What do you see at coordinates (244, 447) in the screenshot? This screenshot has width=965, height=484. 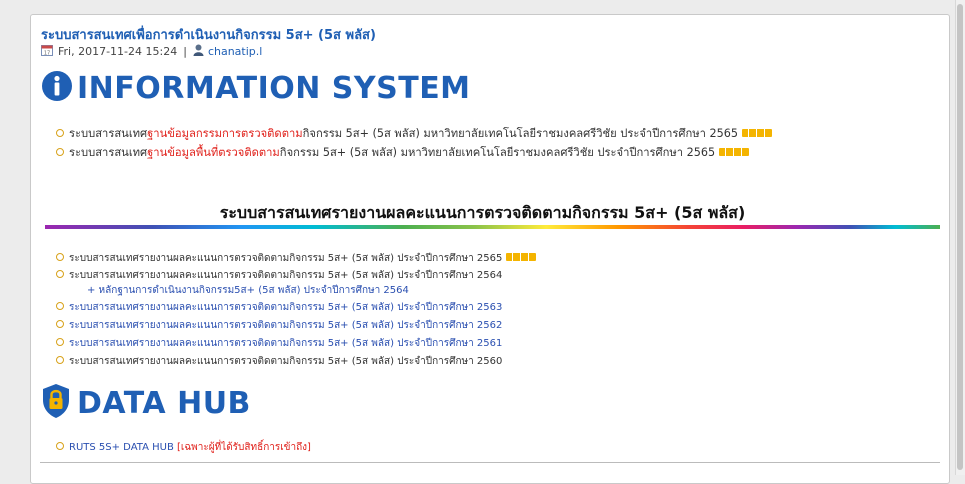 I see `data-hub-note: [เฉพาะผู้ที่ได้รับสิทธิ์การเข้าถึง]` at bounding box center [244, 447].